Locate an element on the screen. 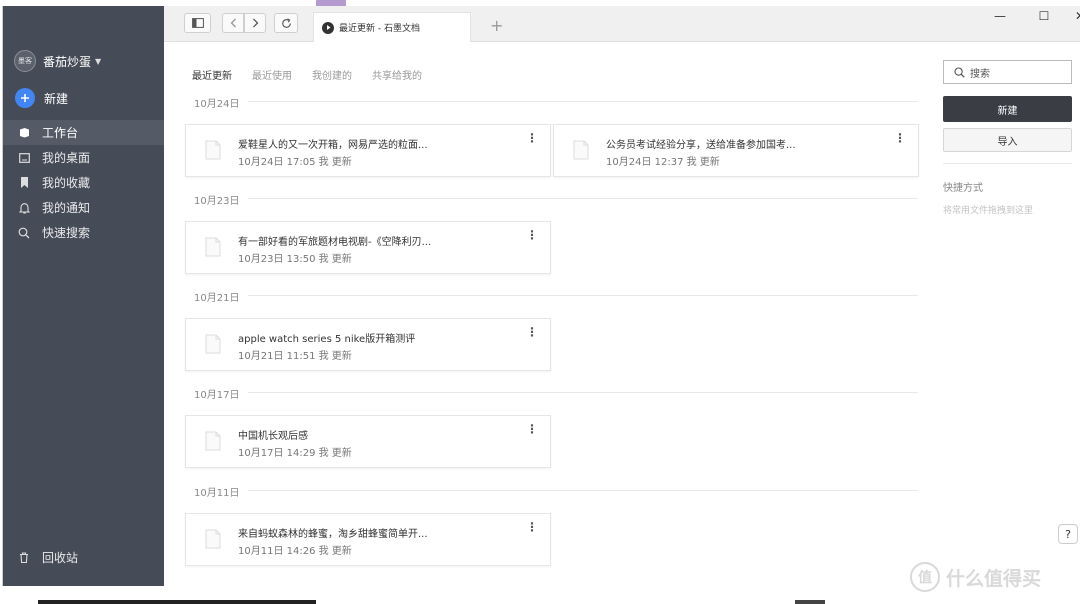  file-title: apple watch series 5 nike版开箱测评 is located at coordinates (327, 339).